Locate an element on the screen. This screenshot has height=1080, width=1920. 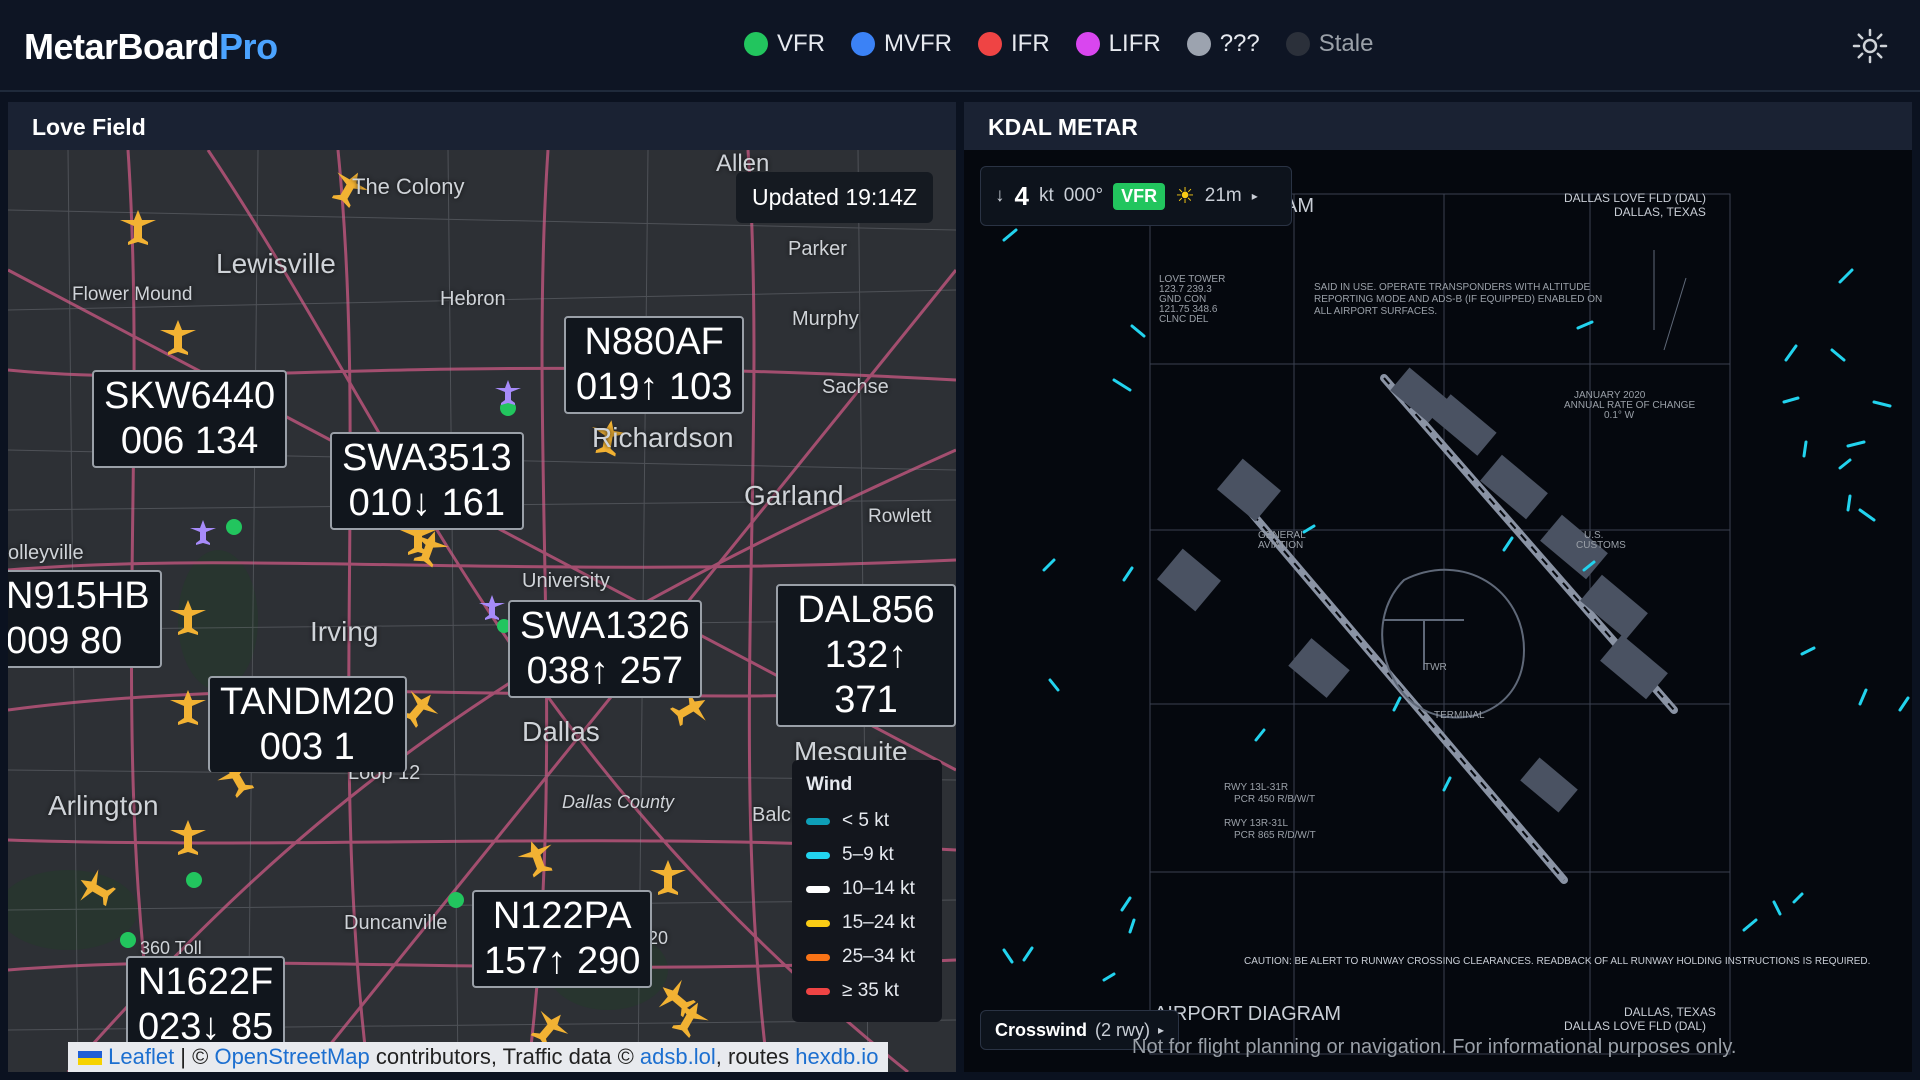
wind-range-label: ≥ 35 kt is located at coordinates (870, 990).